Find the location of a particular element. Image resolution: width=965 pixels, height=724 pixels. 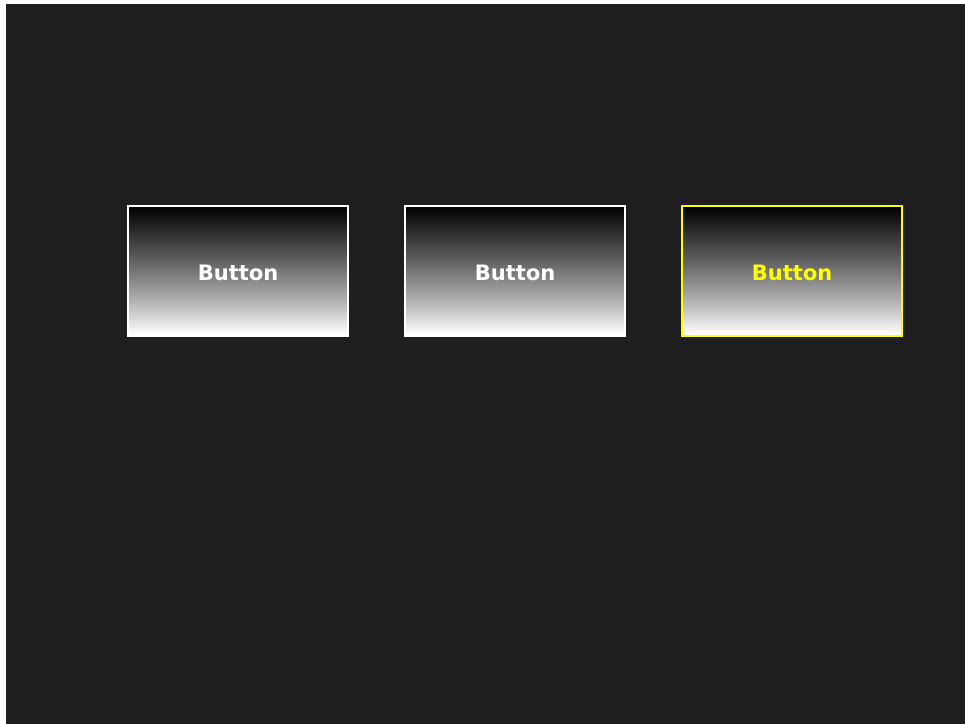

button-1-label: Button is located at coordinates (238, 273).